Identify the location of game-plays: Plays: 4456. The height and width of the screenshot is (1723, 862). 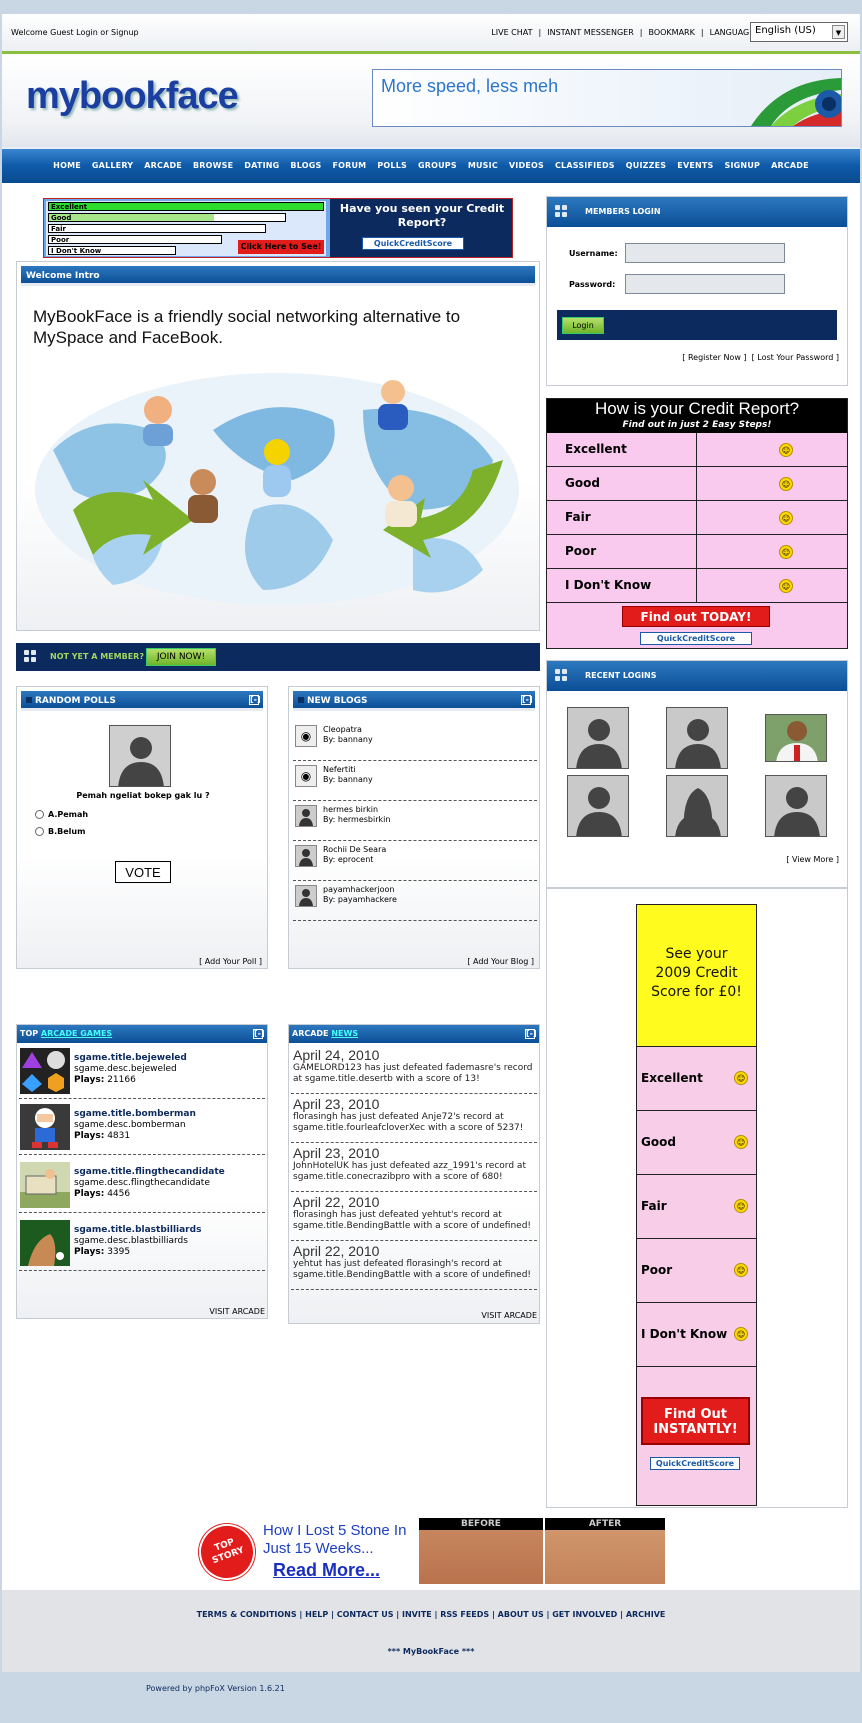
(102, 1194).